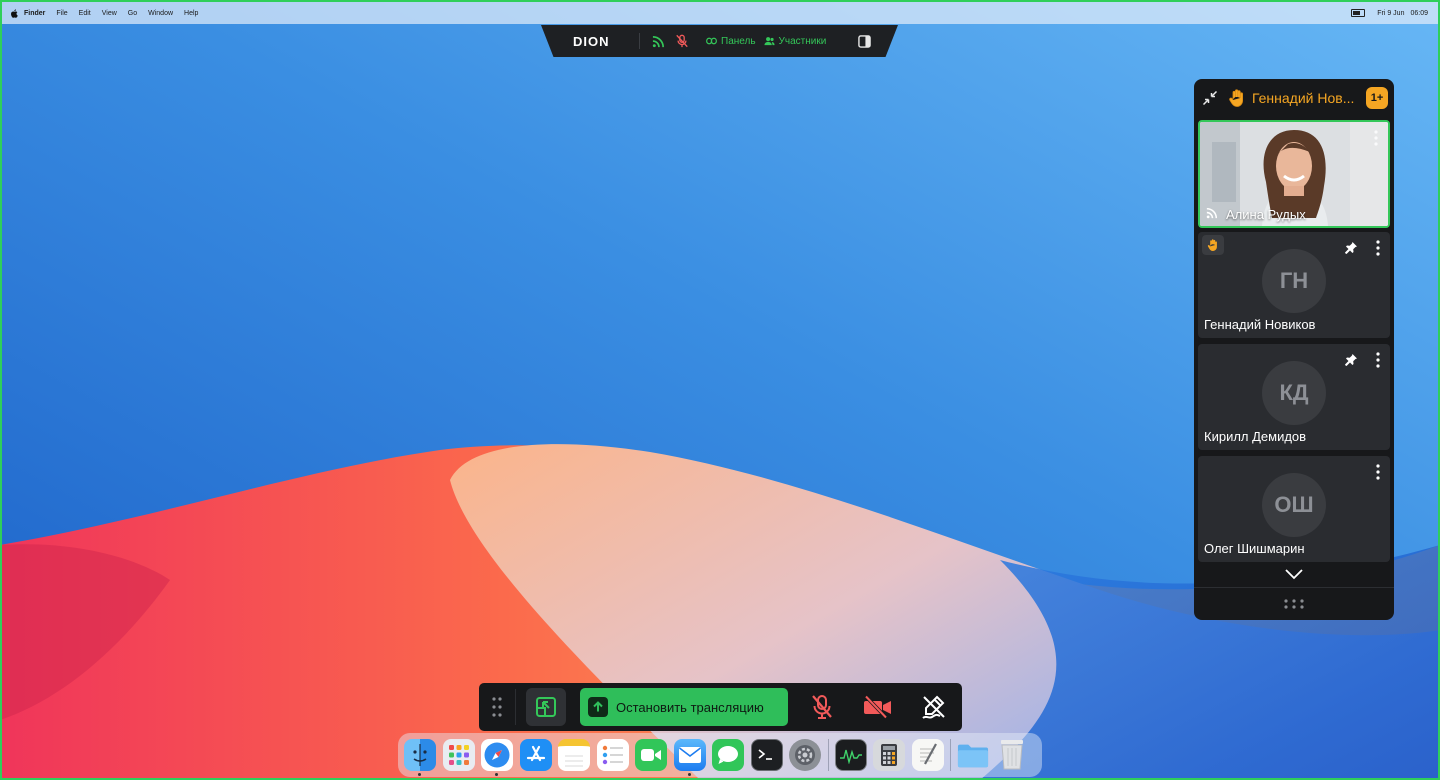 The image size is (1440, 780). I want to click on topbar-divider, so click(639, 41).